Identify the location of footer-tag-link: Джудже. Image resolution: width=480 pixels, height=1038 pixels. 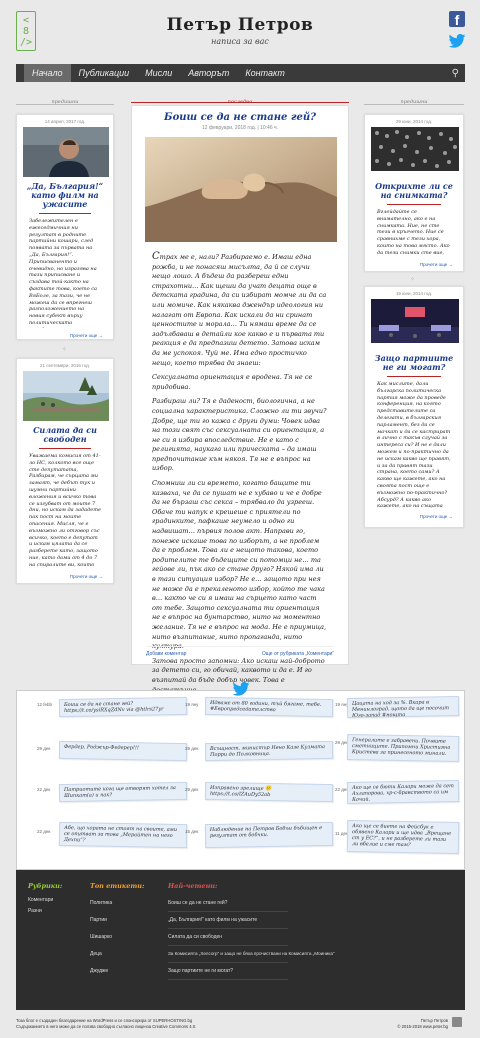
(121, 971).